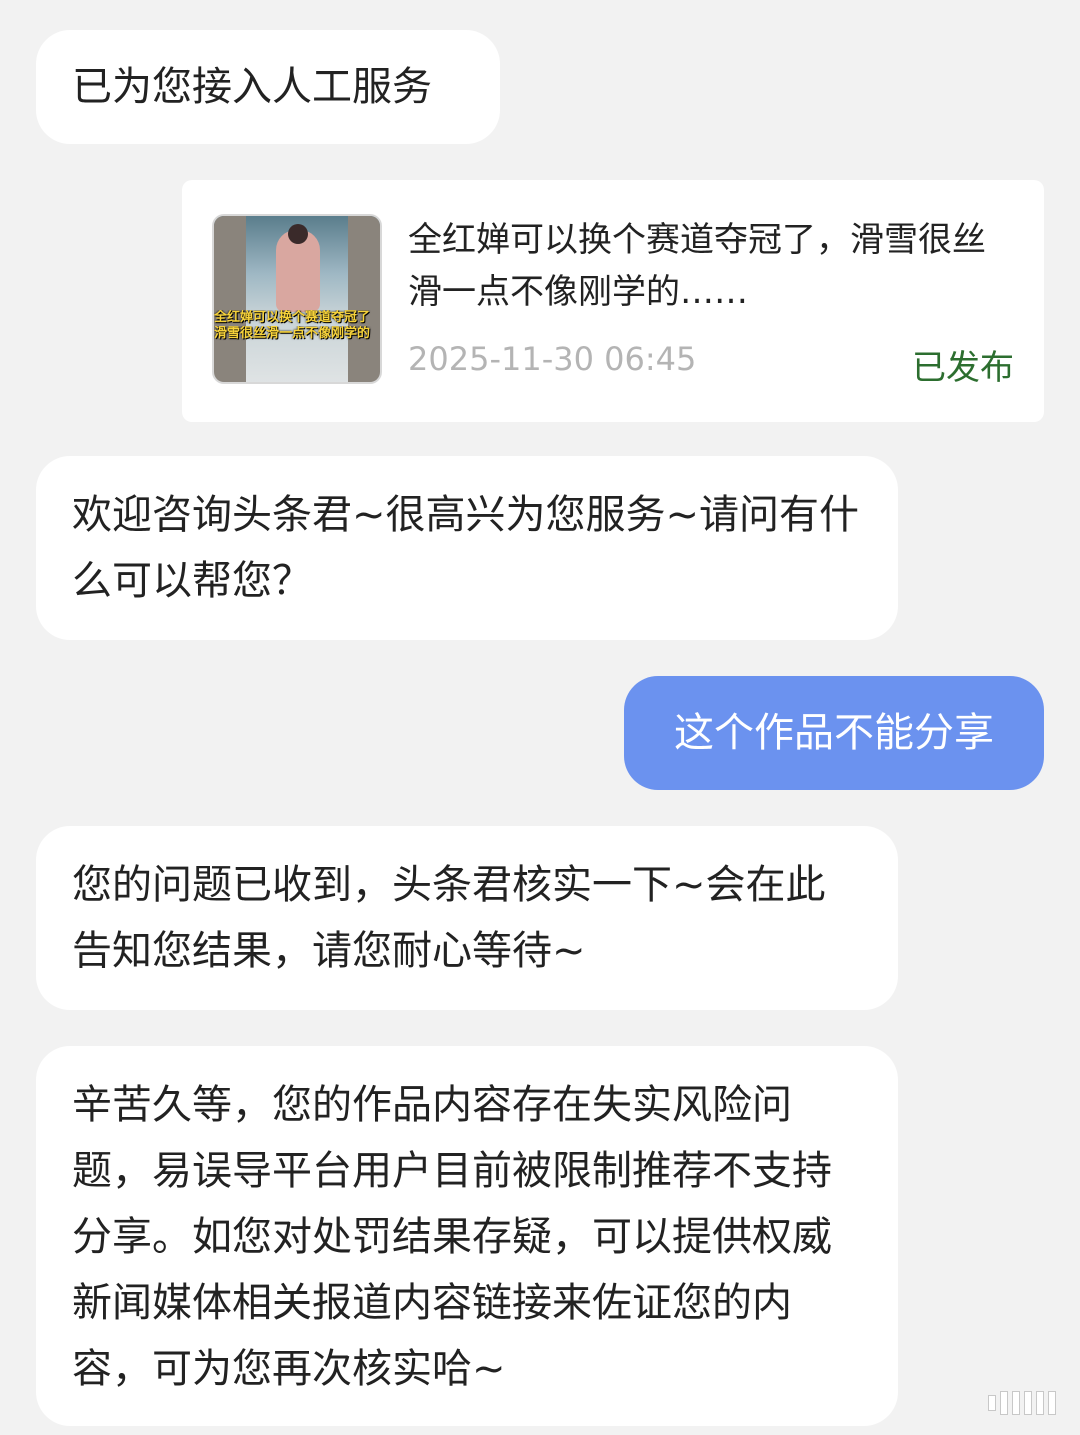 The image size is (1080, 1435). I want to click on post-date: 2025-11-30 06:45, so click(552, 359).